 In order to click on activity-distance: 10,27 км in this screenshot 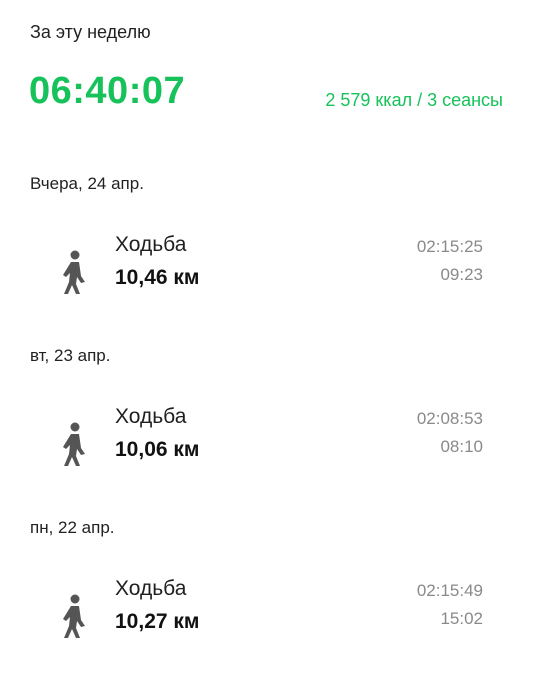, I will do `click(157, 621)`.